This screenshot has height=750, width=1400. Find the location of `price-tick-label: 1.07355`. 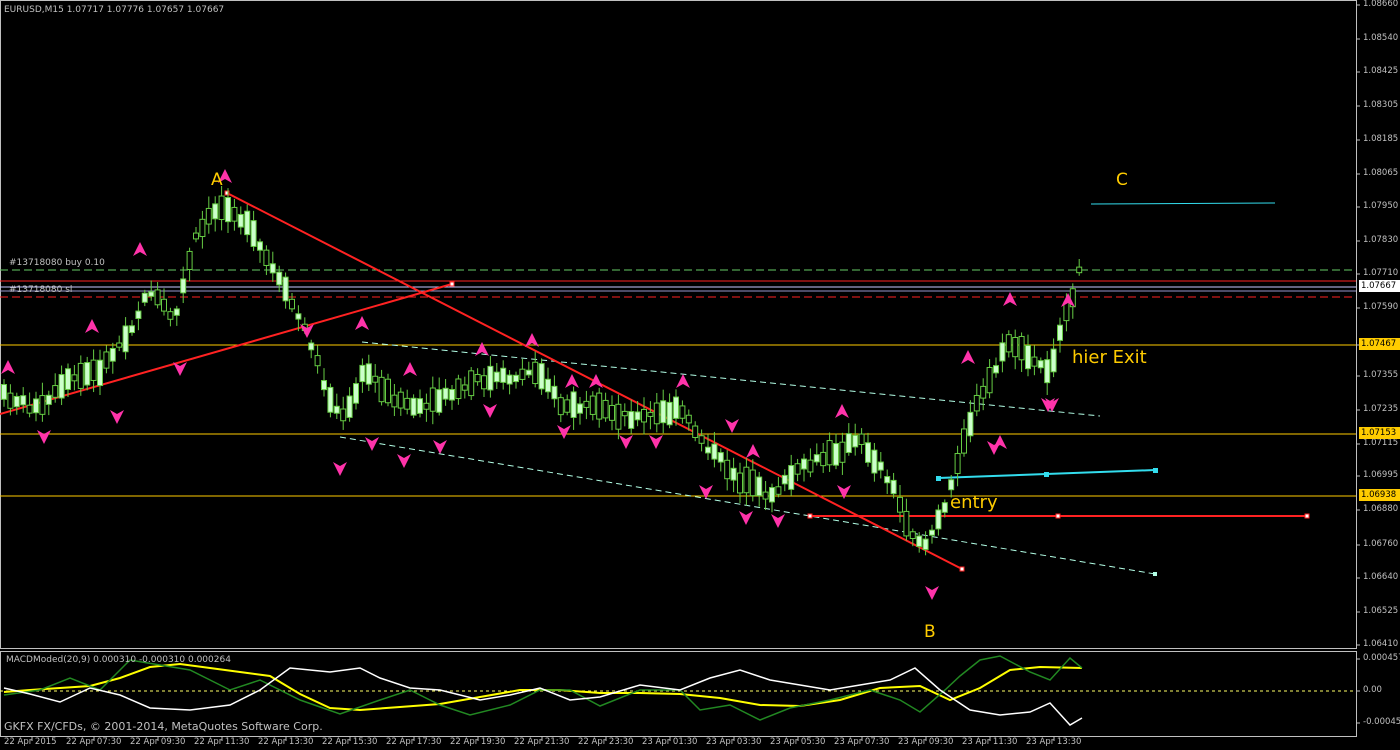

price-tick-label: 1.07355 is located at coordinates (1381, 375).